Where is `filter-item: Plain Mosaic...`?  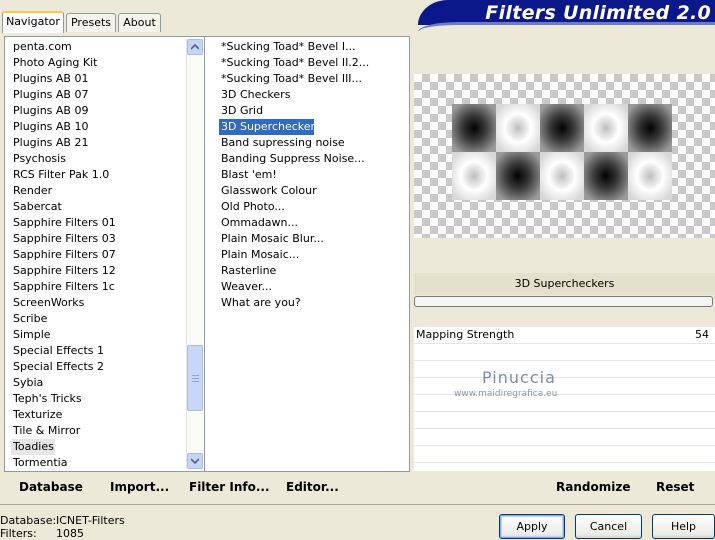
filter-item: Plain Mosaic... is located at coordinates (314, 255).